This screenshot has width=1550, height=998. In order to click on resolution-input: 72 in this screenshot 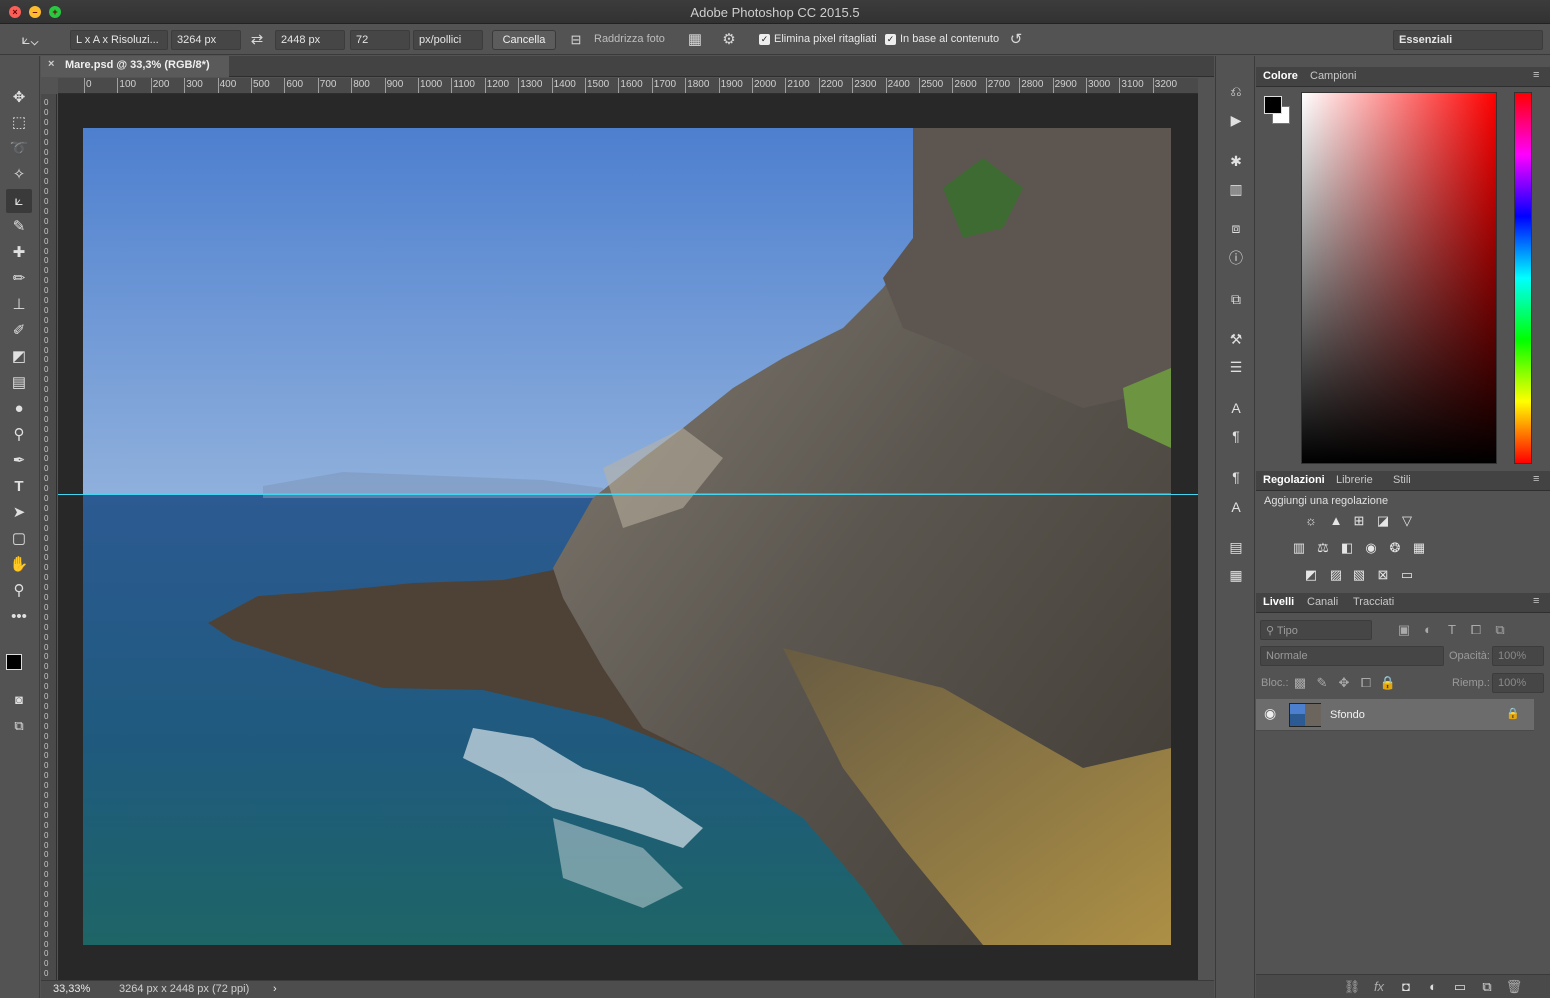, I will do `click(380, 40)`.